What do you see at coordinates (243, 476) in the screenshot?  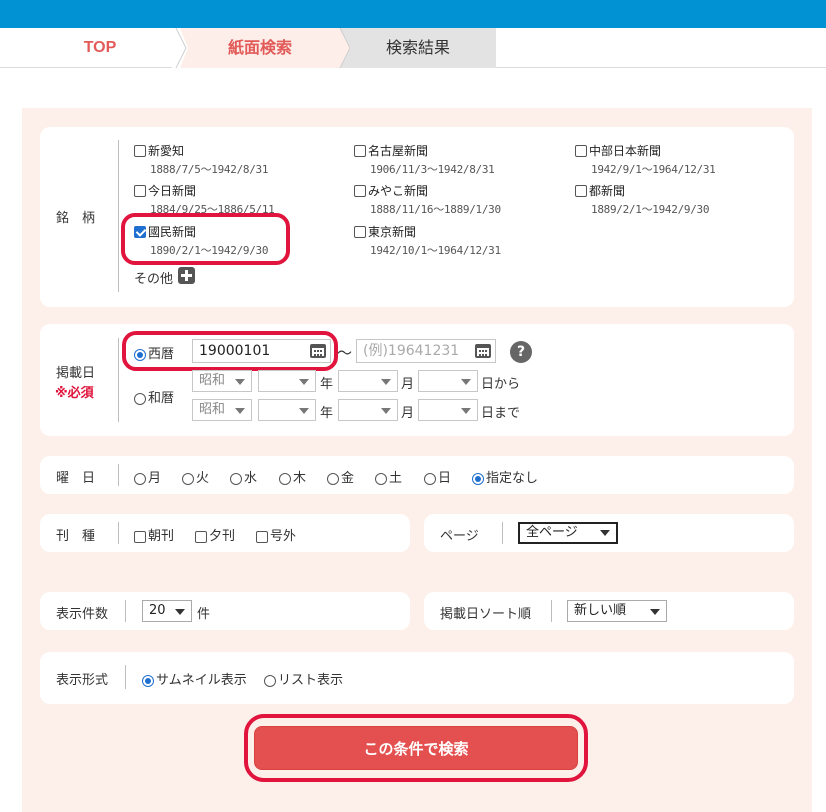 I see `weekday-option: 水` at bounding box center [243, 476].